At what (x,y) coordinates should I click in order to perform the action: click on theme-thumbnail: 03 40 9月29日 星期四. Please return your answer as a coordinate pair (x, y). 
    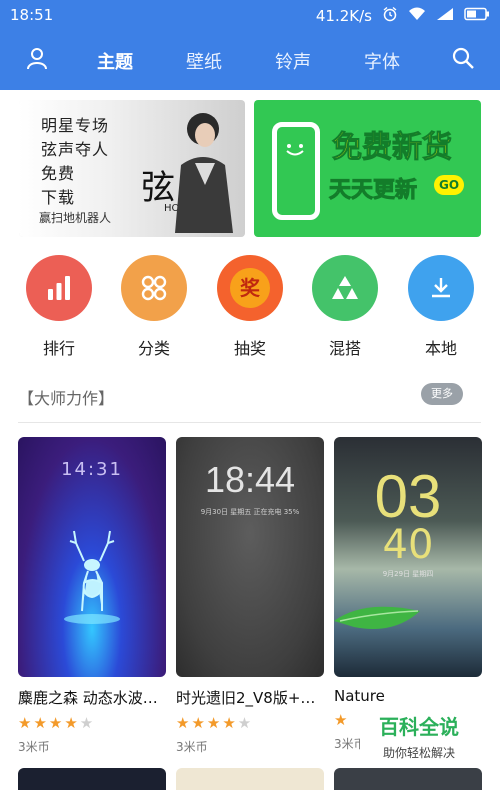
    Looking at the image, I should click on (408, 557).